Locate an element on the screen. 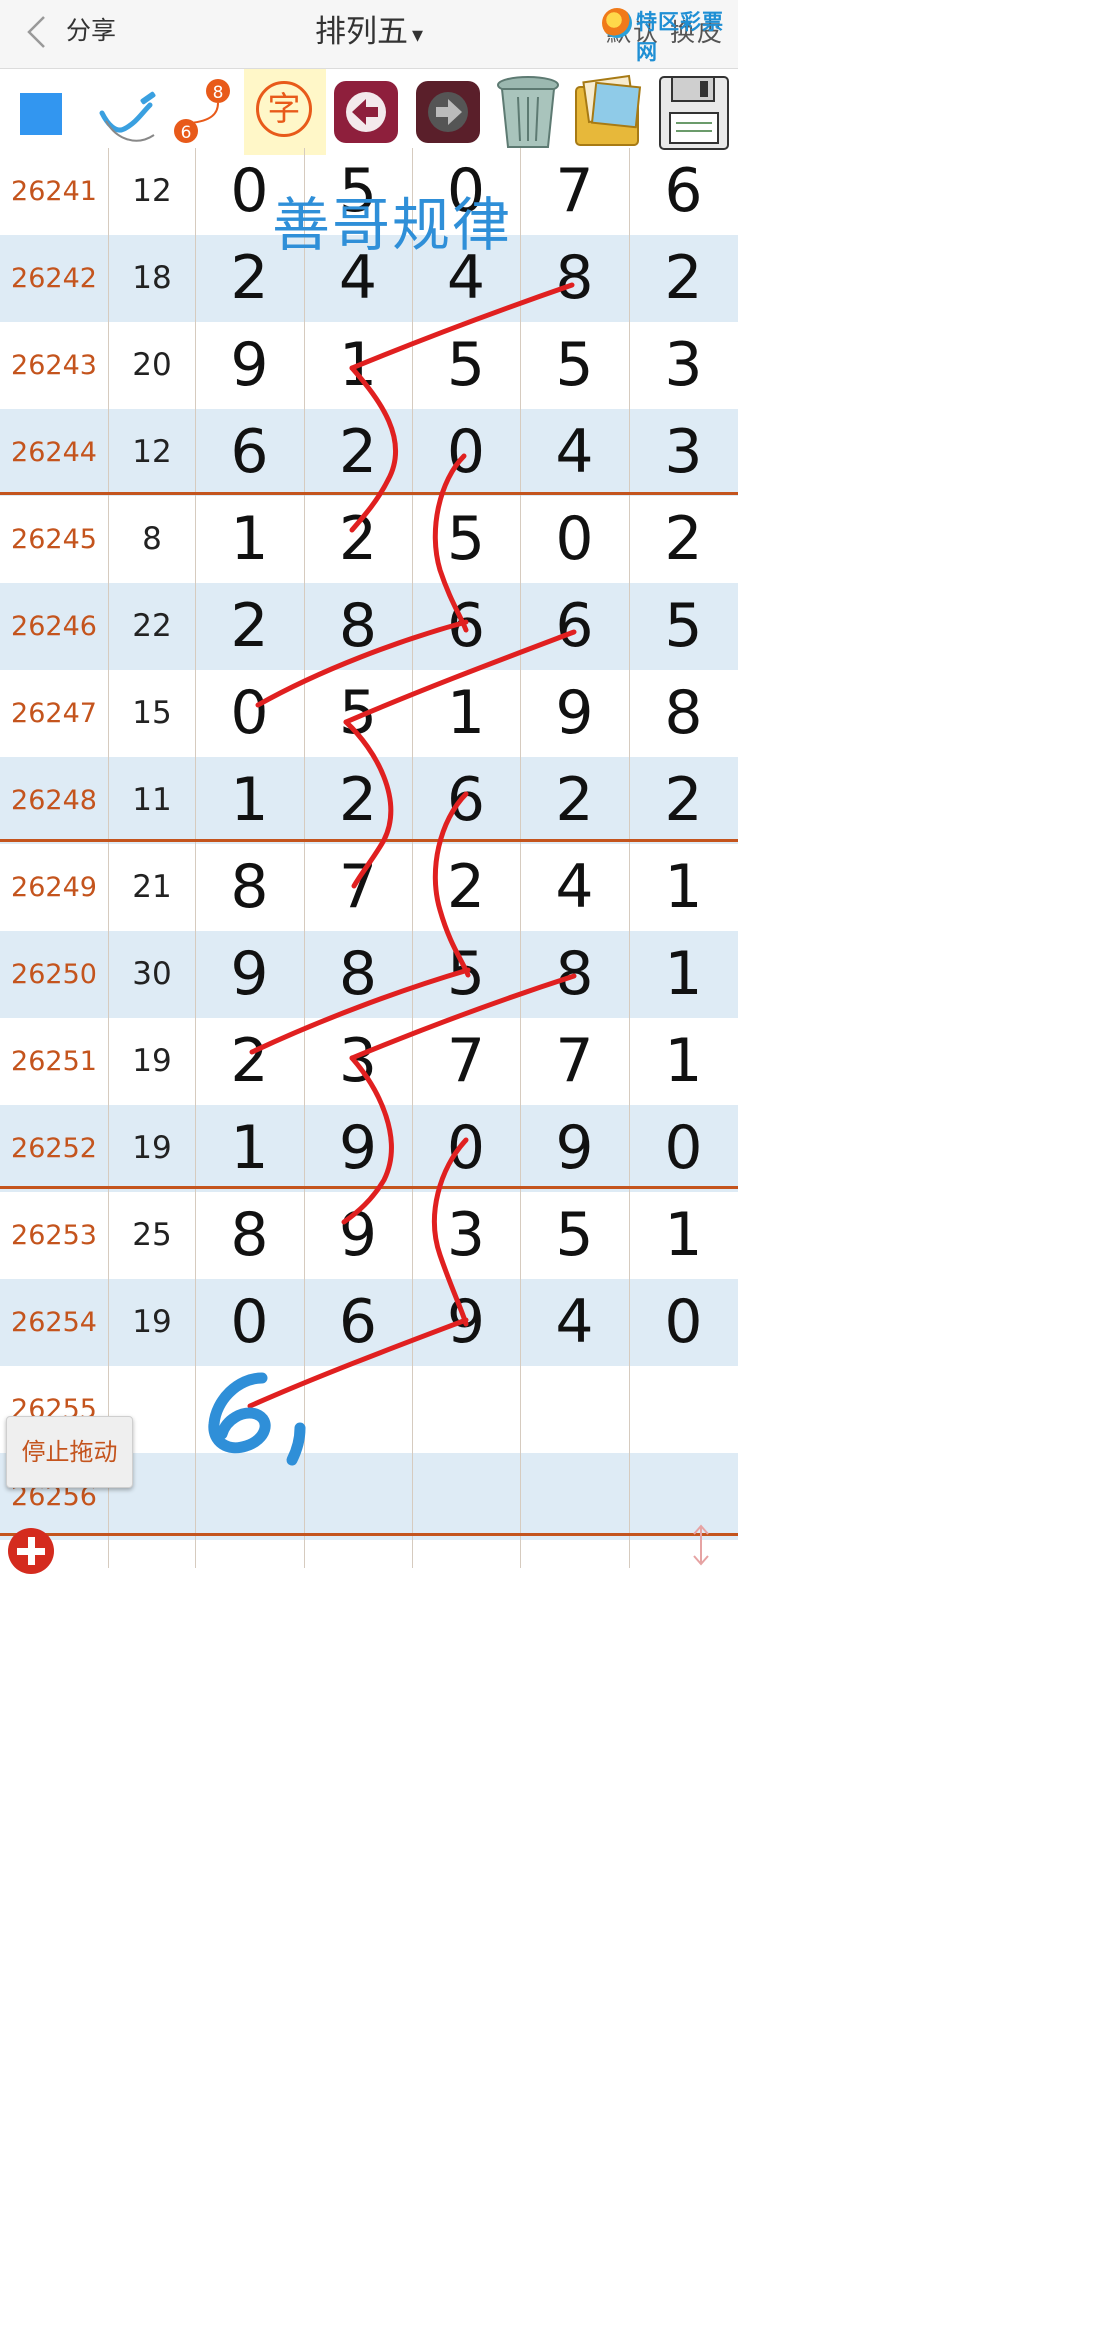  connect-6-8-icon: 8 6 is located at coordinates (204, 112).